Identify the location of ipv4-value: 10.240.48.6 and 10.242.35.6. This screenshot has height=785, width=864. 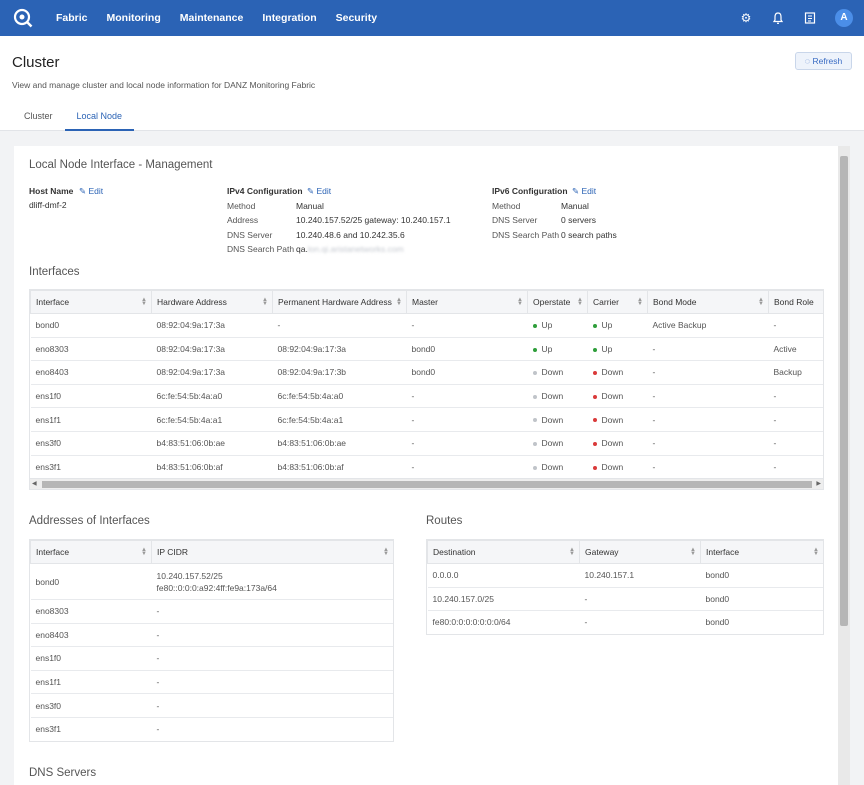
(350, 235).